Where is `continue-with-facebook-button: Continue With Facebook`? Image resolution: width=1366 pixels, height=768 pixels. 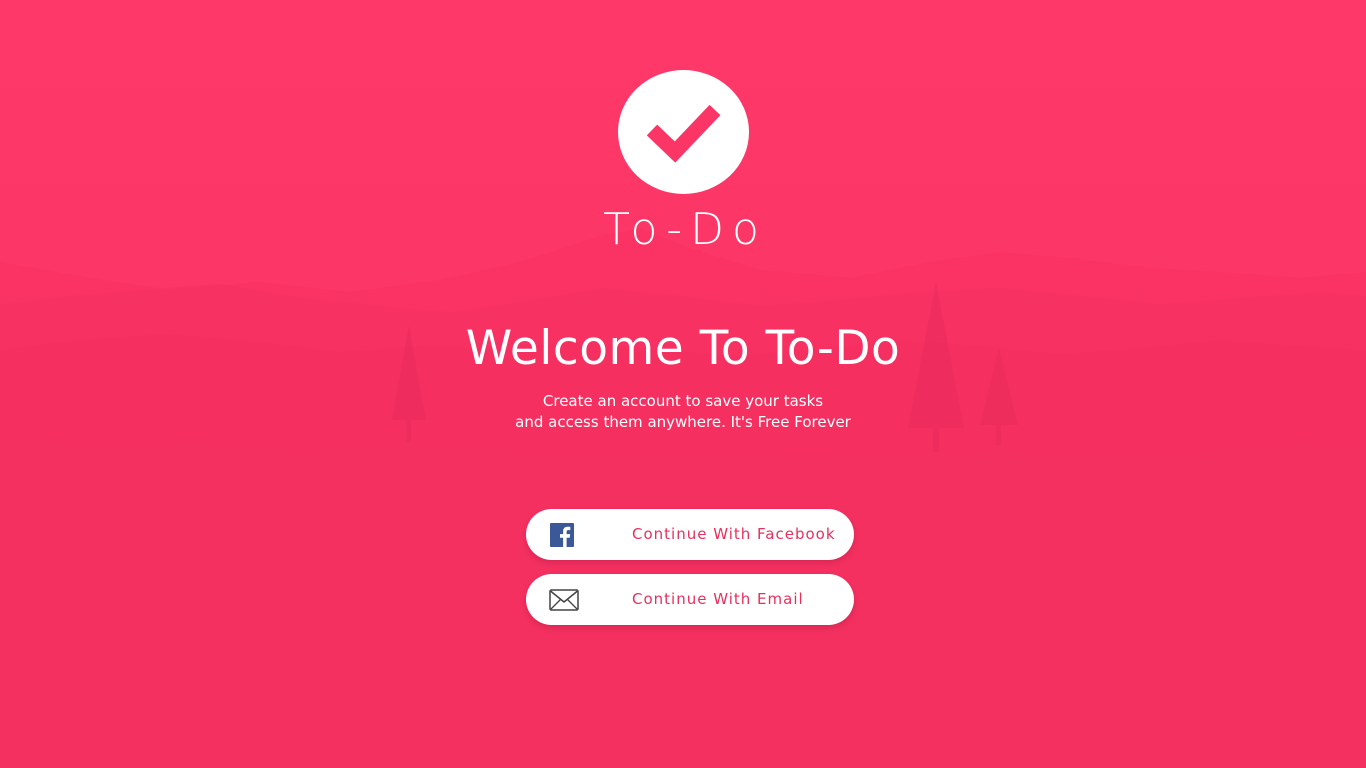 continue-with-facebook-button: Continue With Facebook is located at coordinates (690, 534).